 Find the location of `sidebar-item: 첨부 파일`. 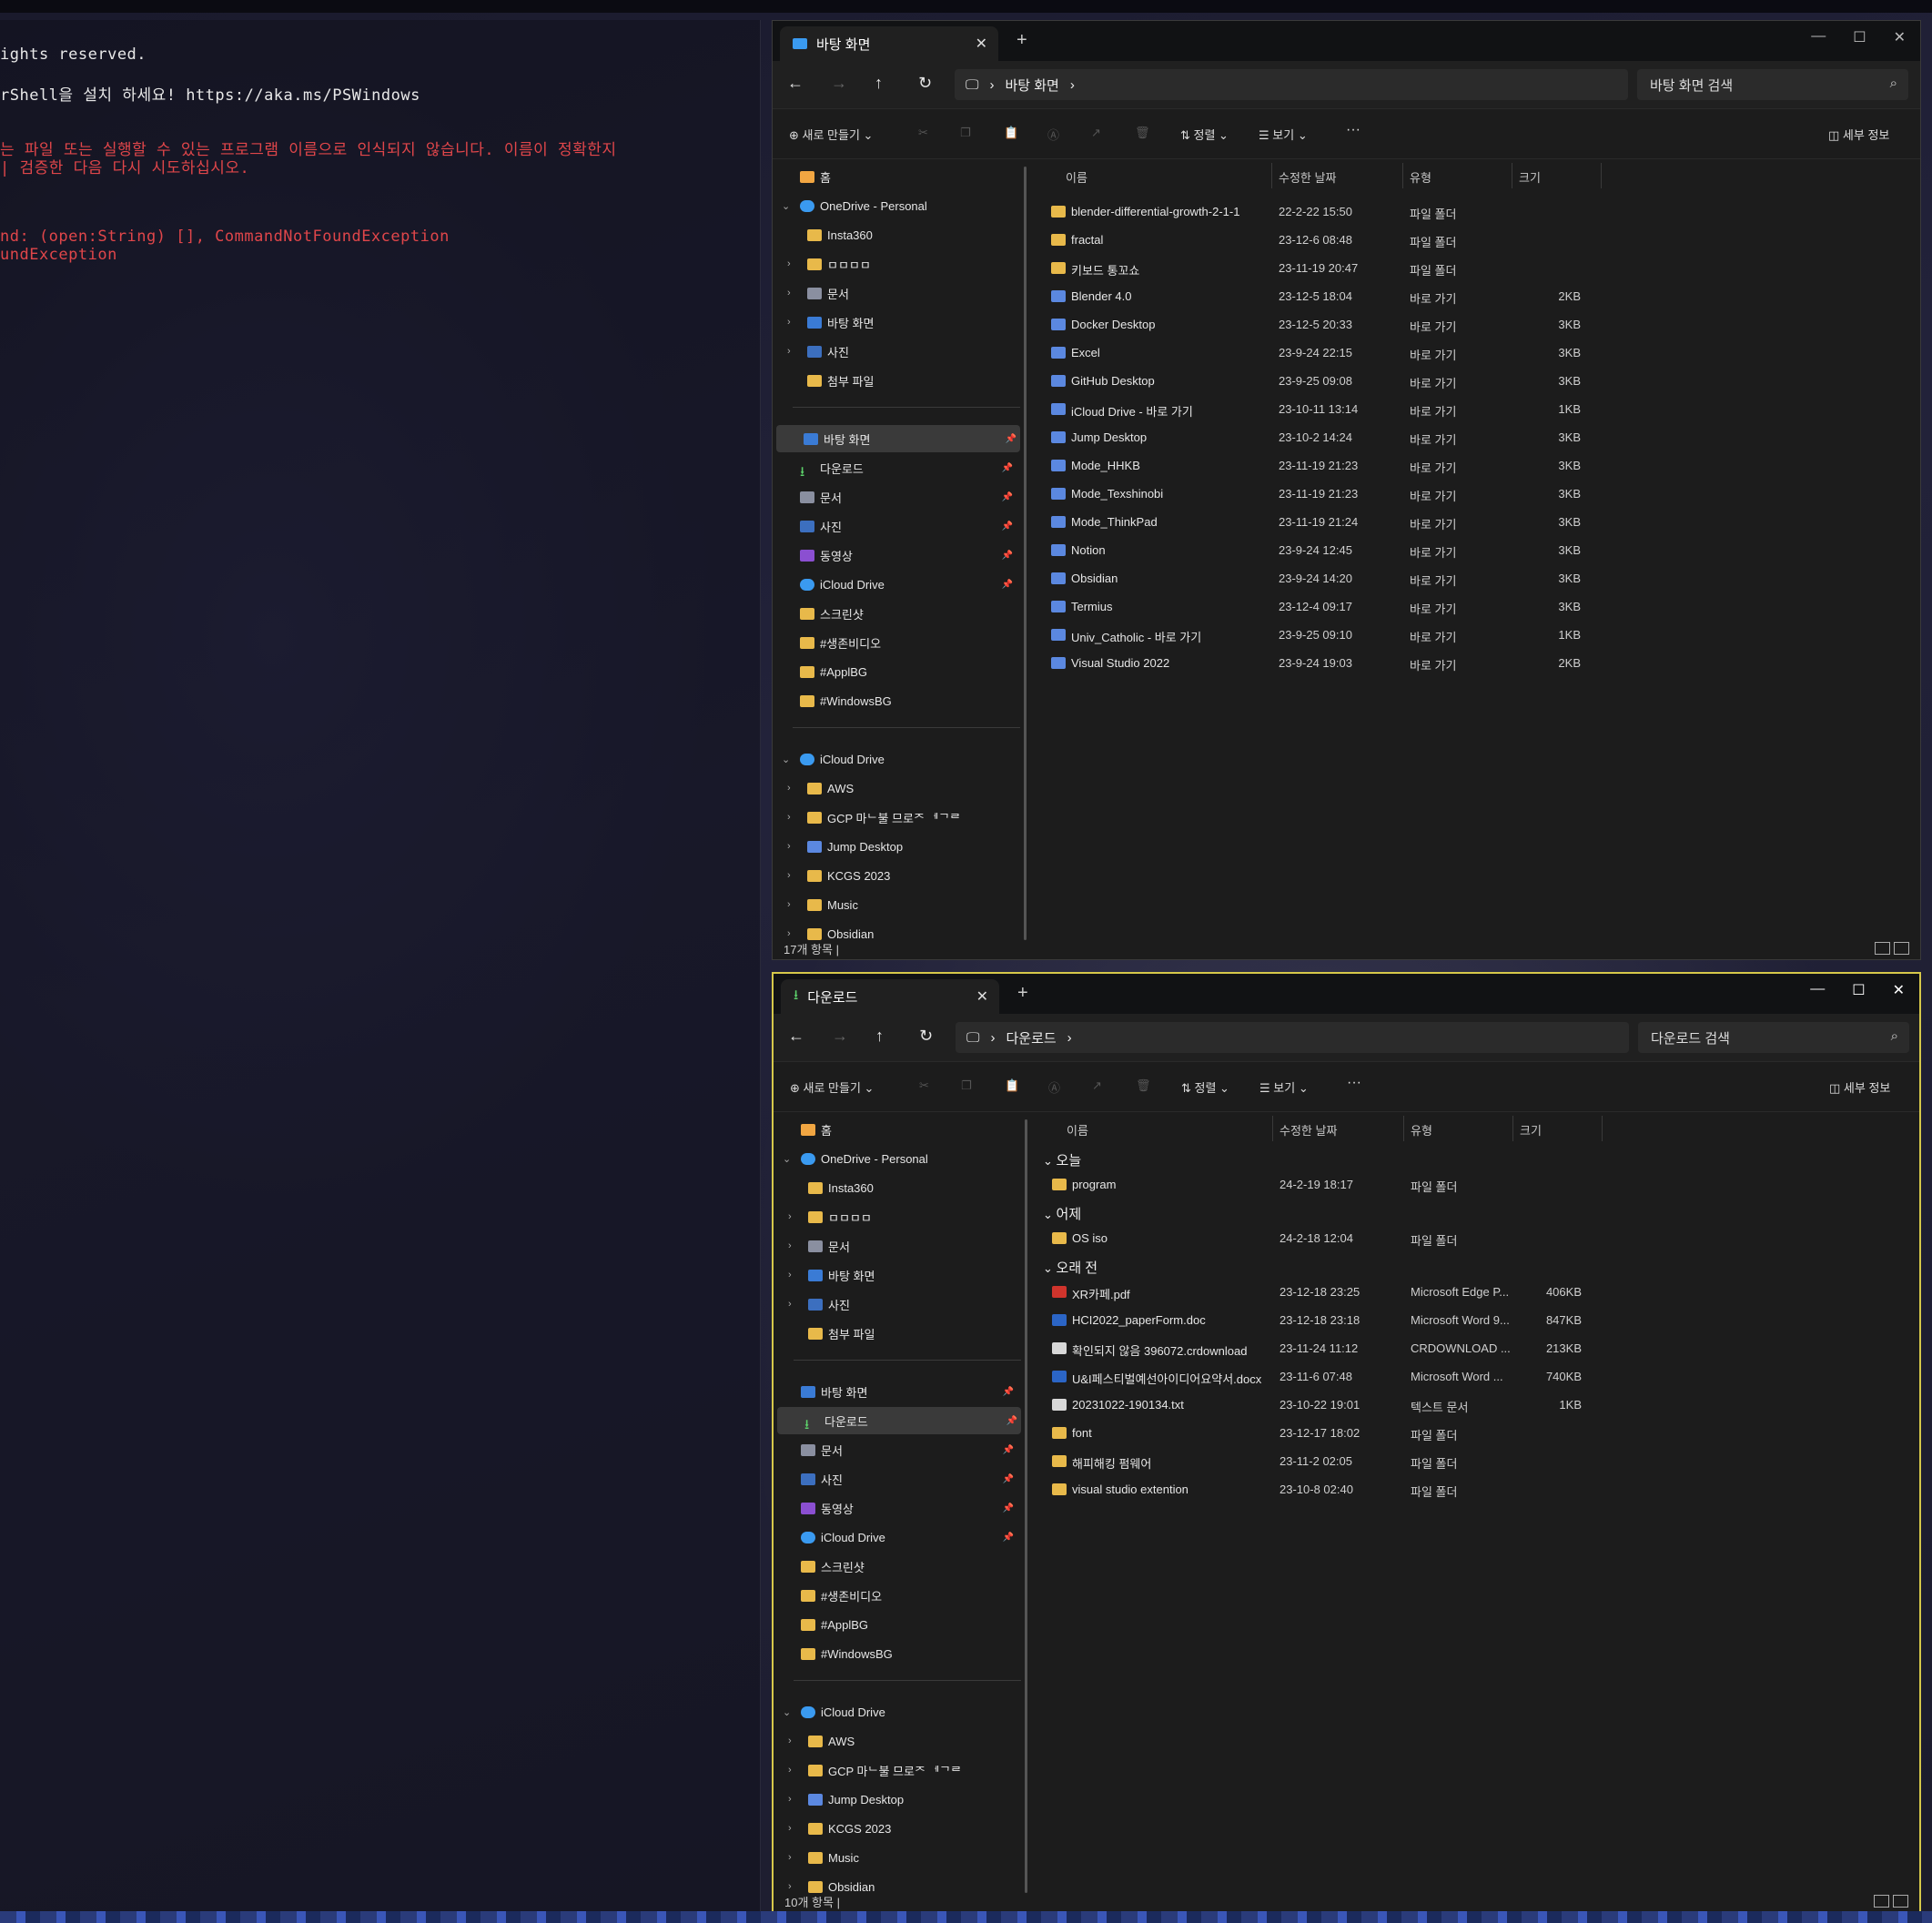

sidebar-item: 첨부 파일 is located at coordinates (895, 1333).